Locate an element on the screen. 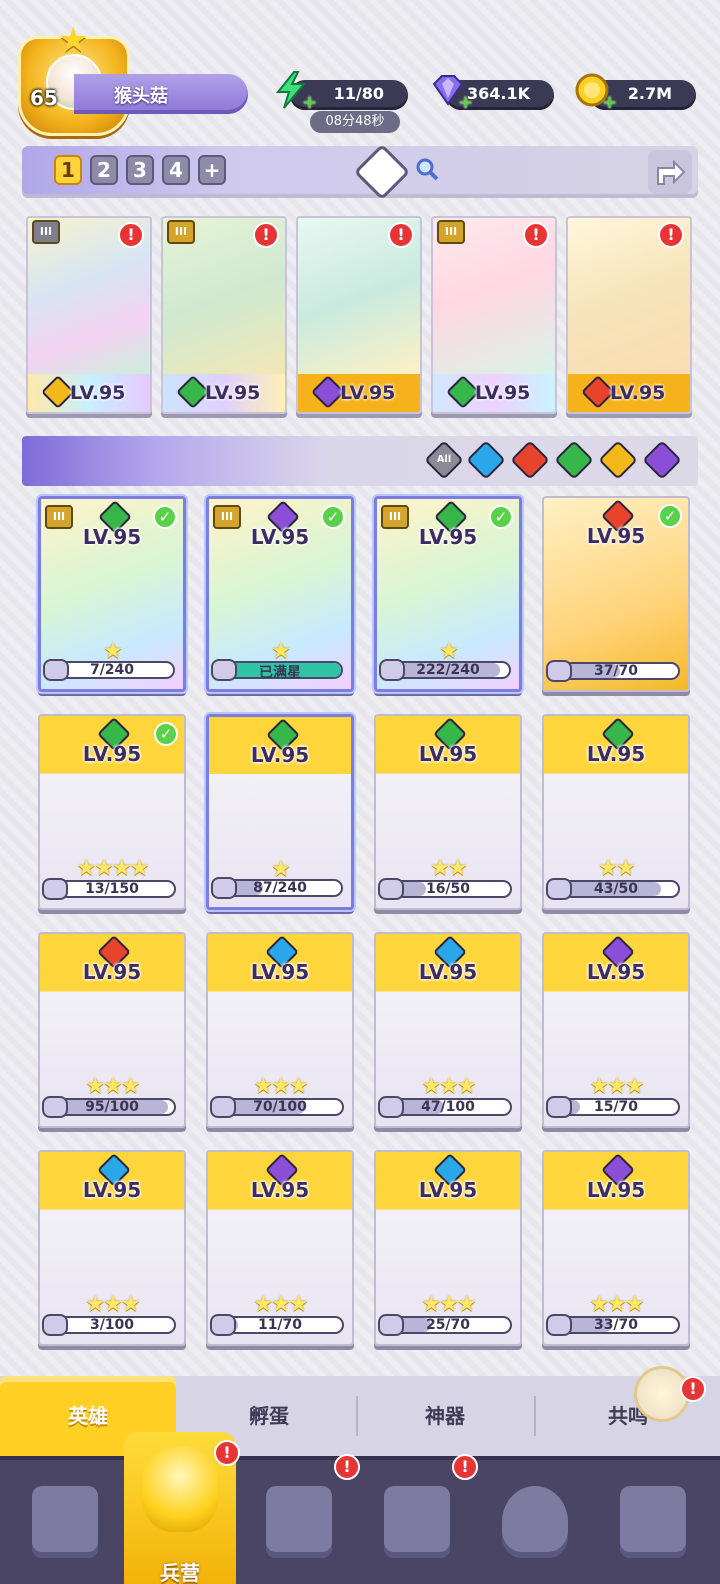  hero-card: LV.95 ★★★ 70/100 is located at coordinates (280, 1030).